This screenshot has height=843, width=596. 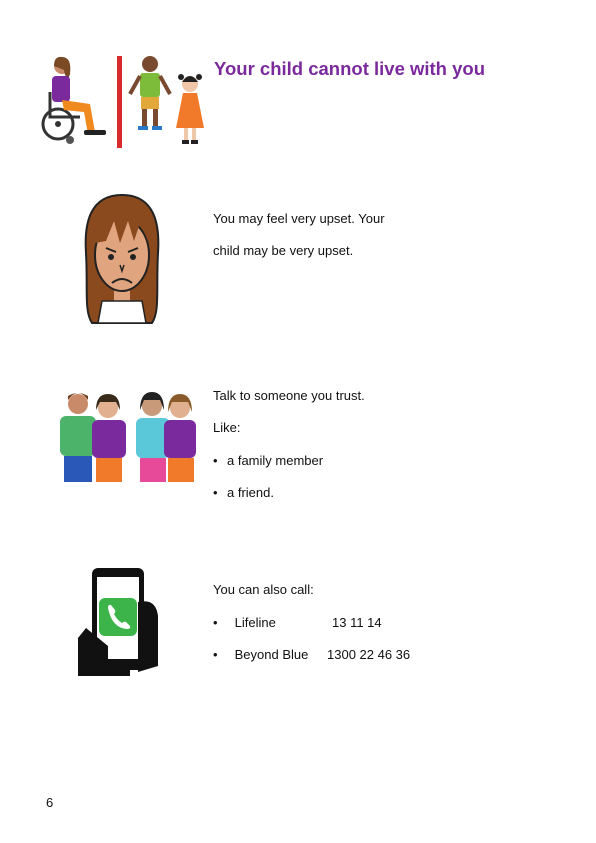 What do you see at coordinates (120, 622) in the screenshot?
I see `phone-in-hand-icon` at bounding box center [120, 622].